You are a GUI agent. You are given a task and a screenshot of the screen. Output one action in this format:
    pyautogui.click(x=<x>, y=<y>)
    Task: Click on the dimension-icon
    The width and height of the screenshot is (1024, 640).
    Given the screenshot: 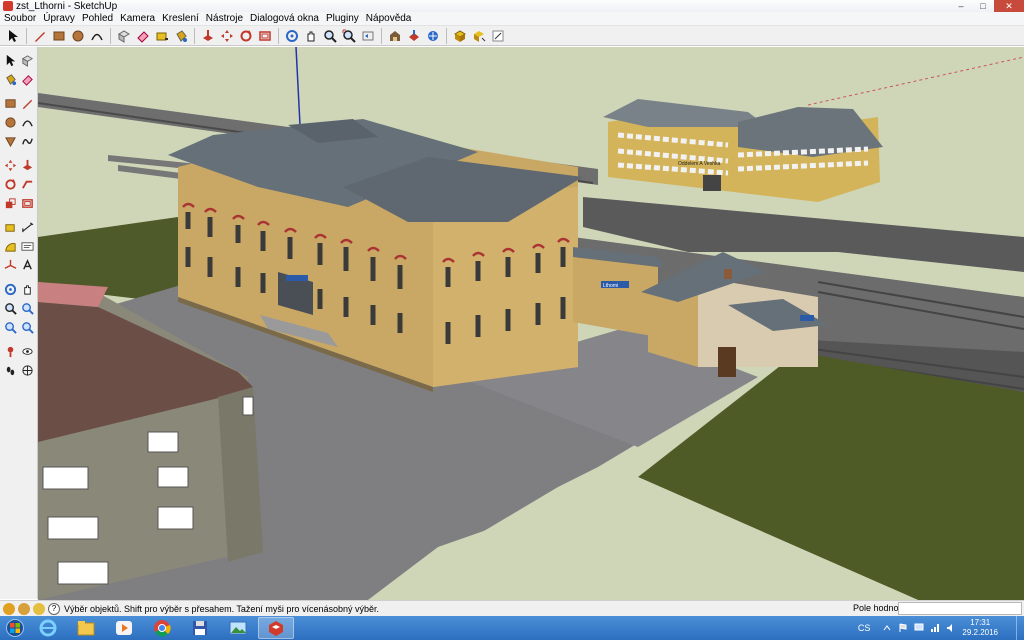 What is the action you would take?
    pyautogui.click(x=27, y=227)
    